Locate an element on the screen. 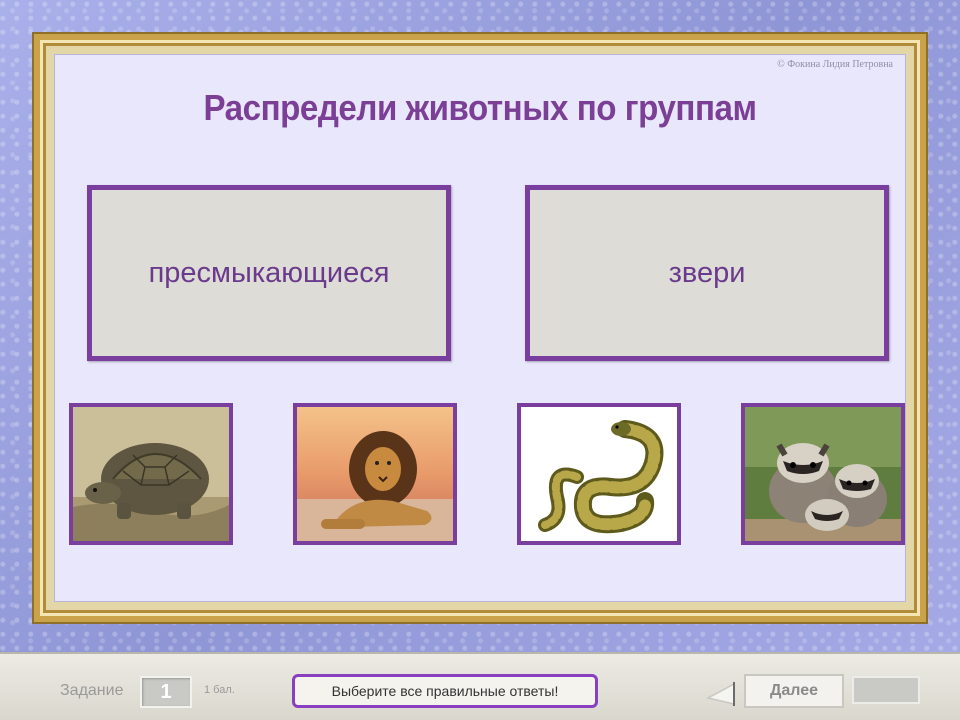 The height and width of the screenshot is (720, 960). next-button-label: Далее is located at coordinates (794, 690).